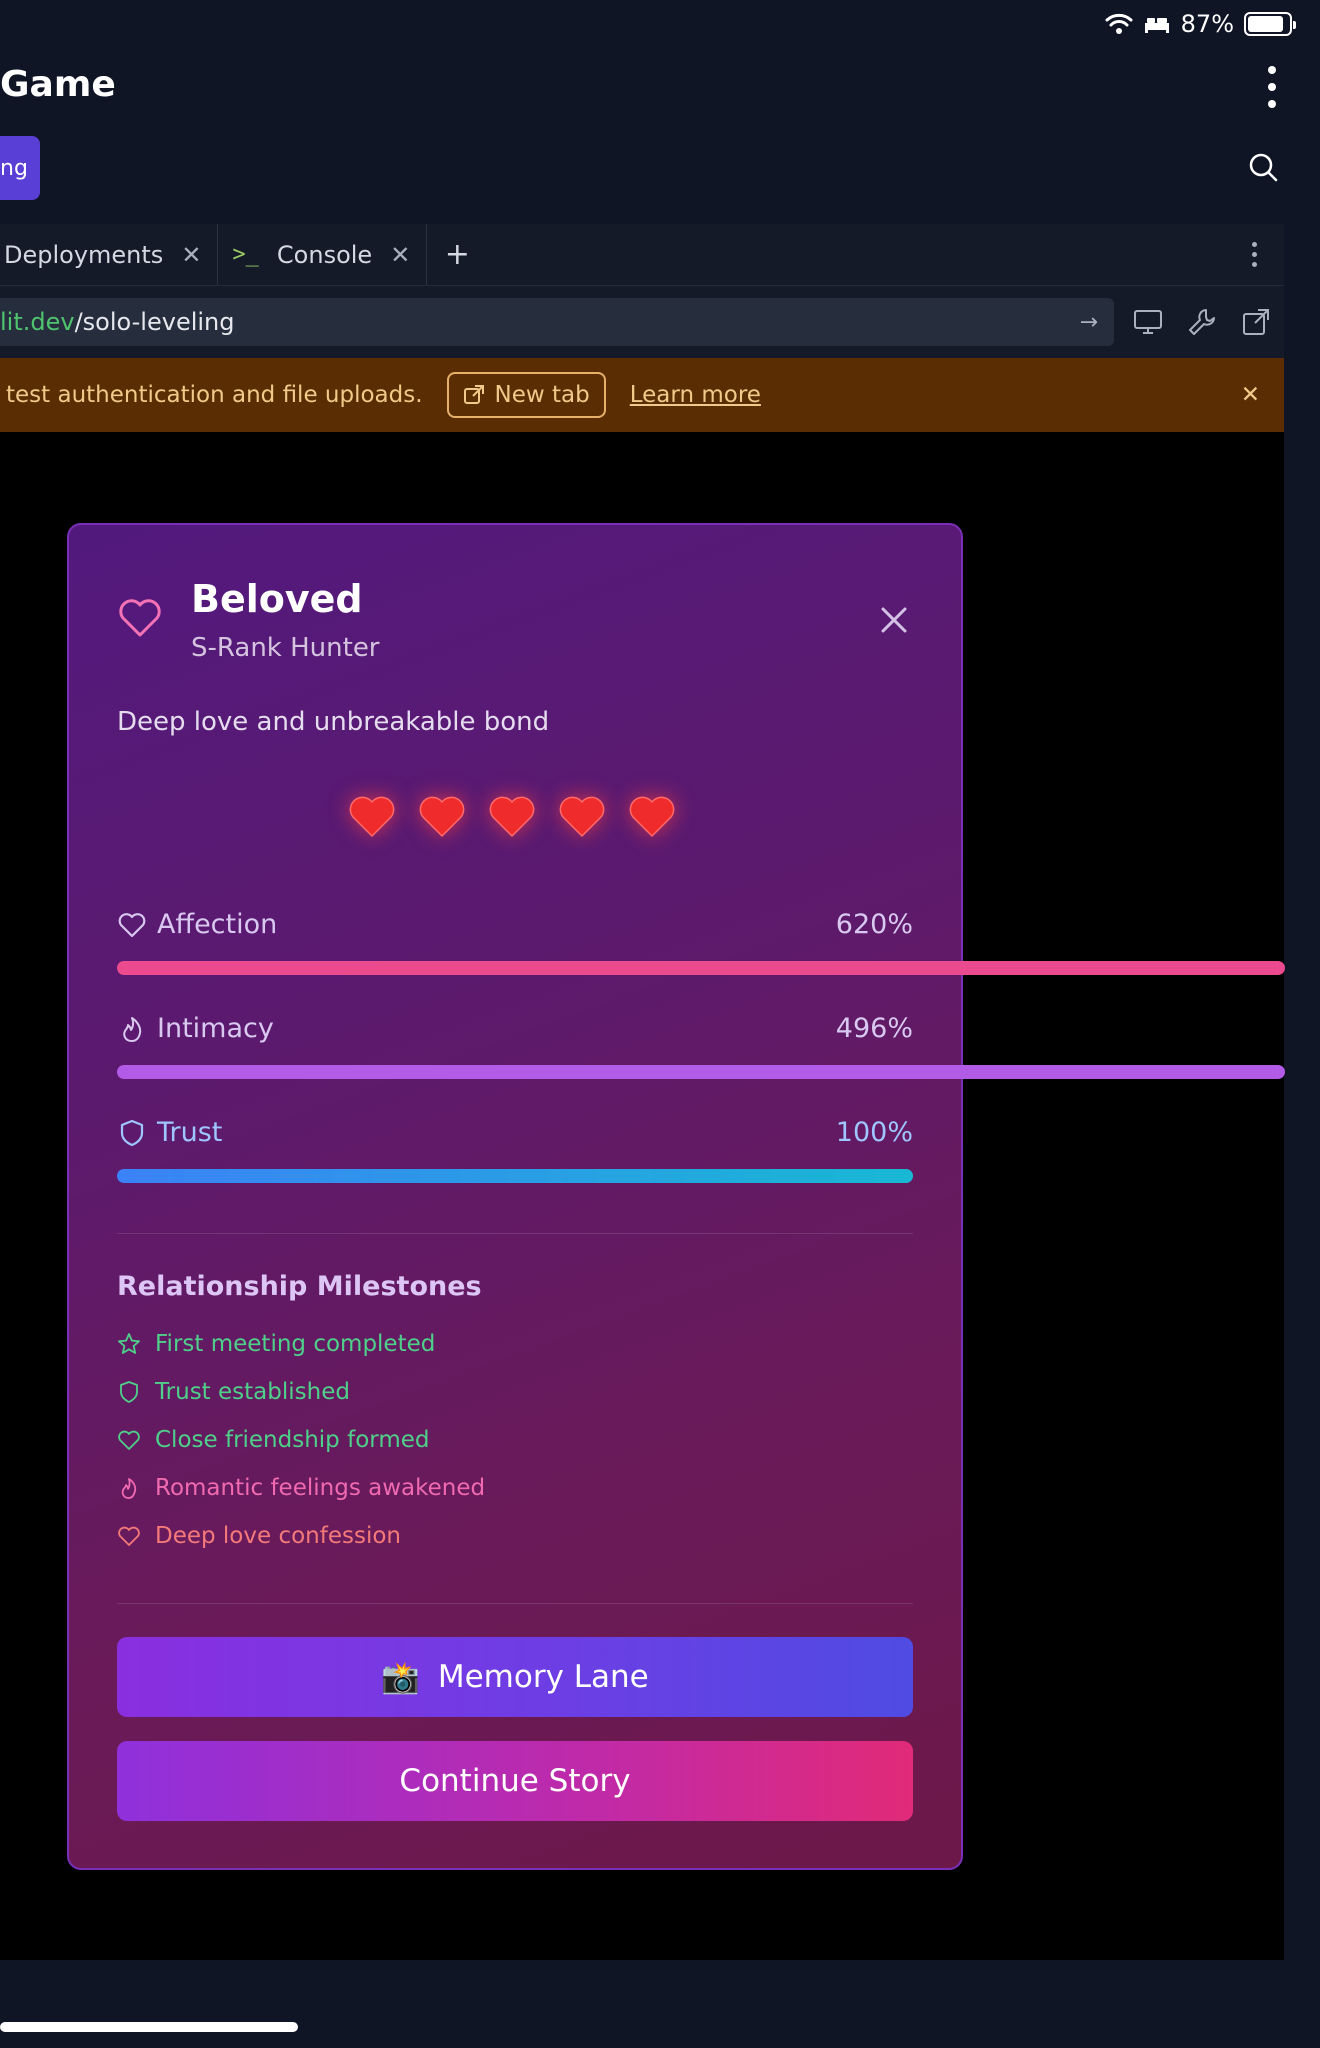 This screenshot has height=2048, width=1320. Describe the element at coordinates (1156, 25) in the screenshot. I see `bed-icon` at that location.